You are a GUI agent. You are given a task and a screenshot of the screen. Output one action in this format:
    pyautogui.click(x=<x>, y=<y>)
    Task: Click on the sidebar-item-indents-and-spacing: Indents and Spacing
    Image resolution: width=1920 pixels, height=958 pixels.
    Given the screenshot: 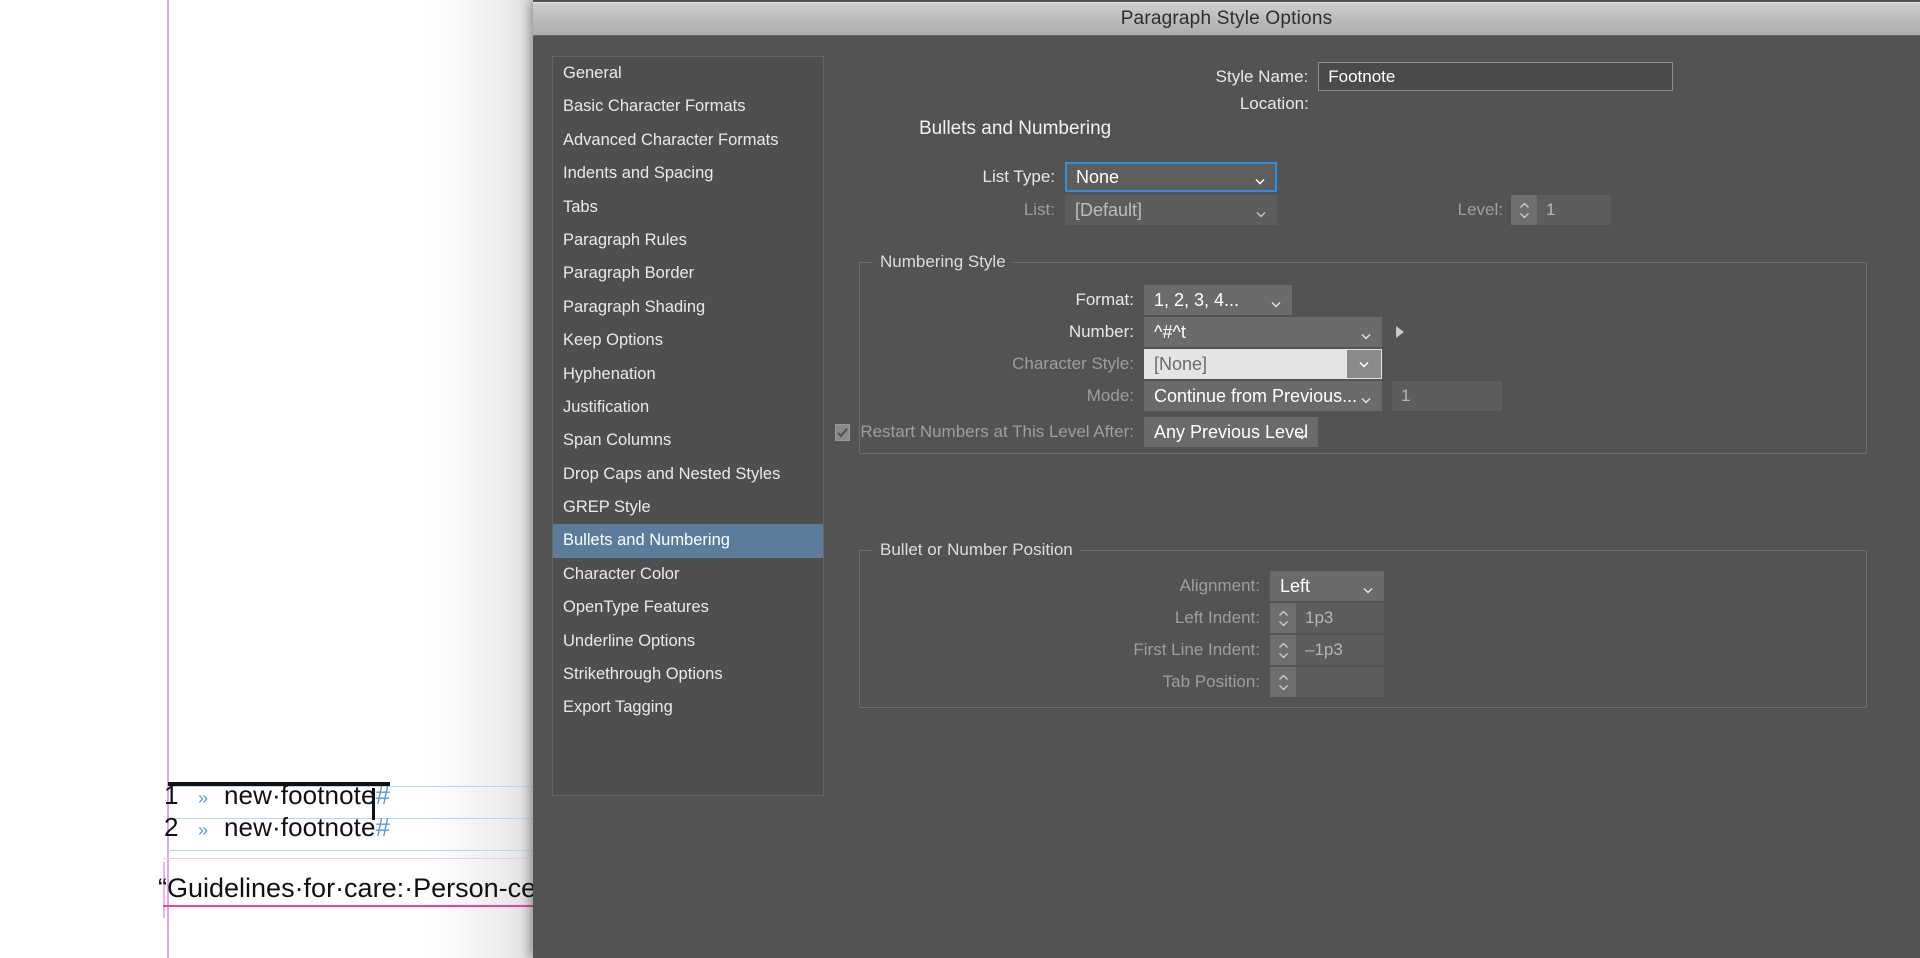 What is the action you would take?
    pyautogui.click(x=688, y=173)
    